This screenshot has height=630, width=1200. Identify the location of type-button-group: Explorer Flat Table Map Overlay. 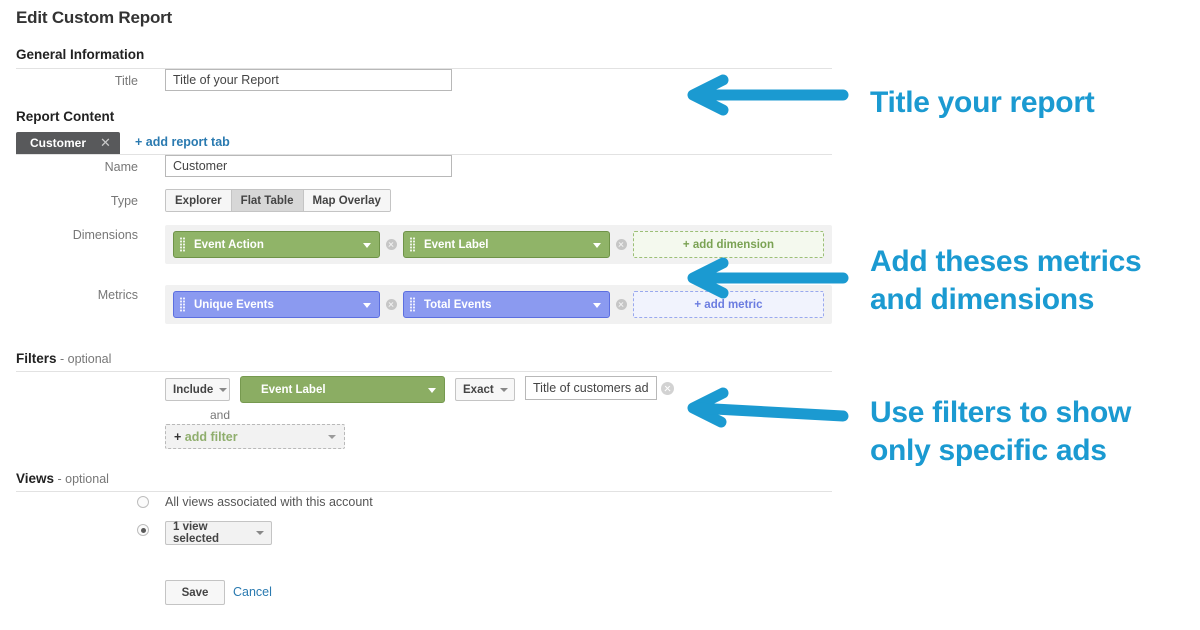
(278, 200).